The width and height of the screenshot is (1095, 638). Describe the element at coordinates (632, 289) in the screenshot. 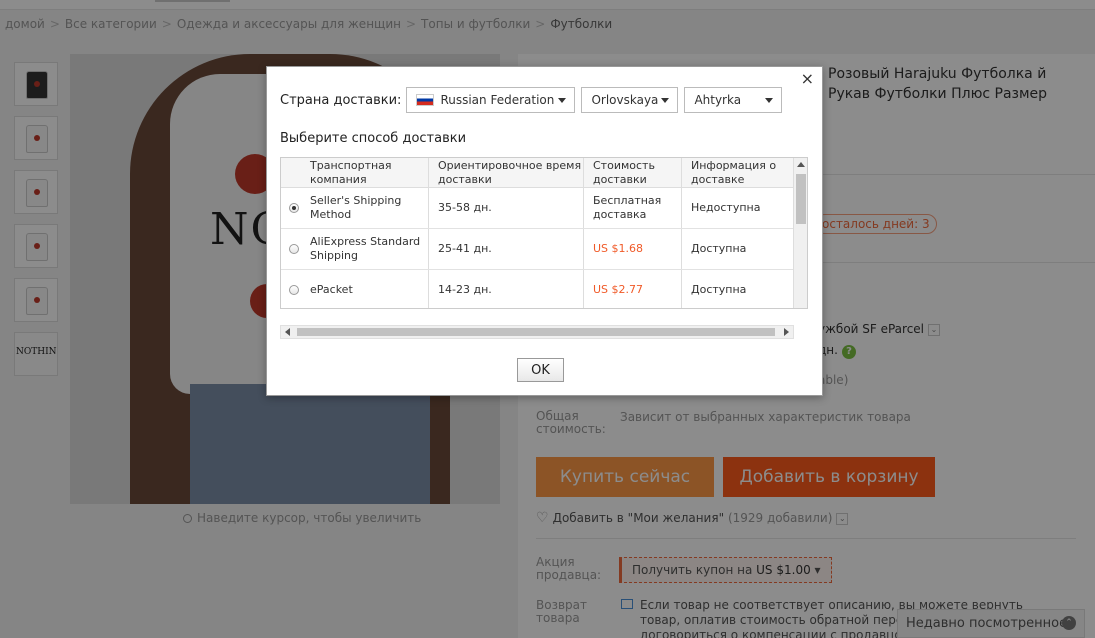

I see `cost-cell: US $2.77` at that location.